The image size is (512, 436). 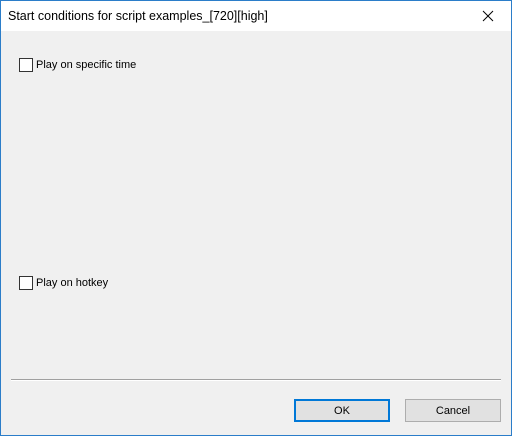 I want to click on specific-time-label: Play on specific time, so click(x=86, y=65).